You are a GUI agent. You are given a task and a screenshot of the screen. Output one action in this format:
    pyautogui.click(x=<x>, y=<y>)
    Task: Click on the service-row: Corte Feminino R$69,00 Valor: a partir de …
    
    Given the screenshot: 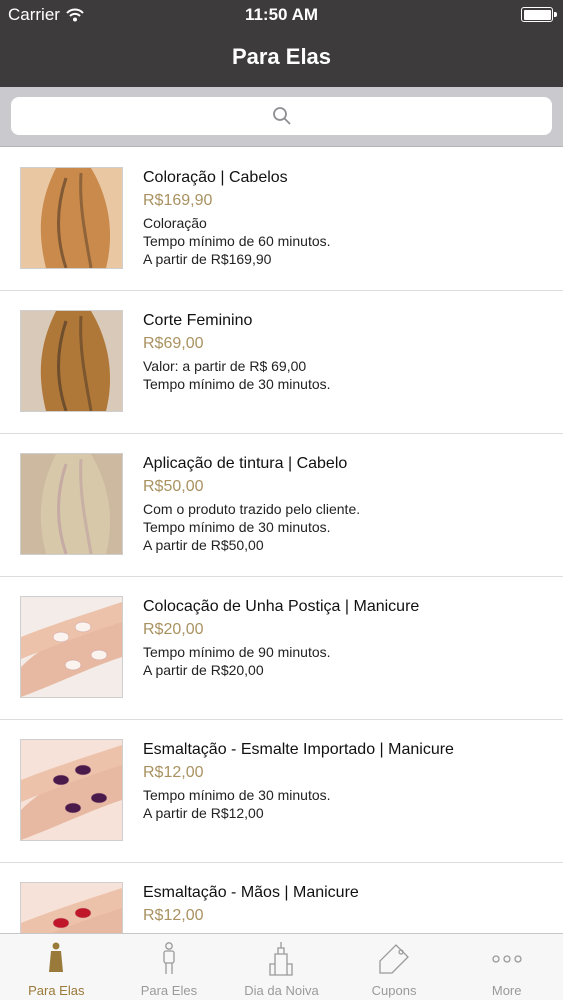 What is the action you would take?
    pyautogui.click(x=281, y=362)
    